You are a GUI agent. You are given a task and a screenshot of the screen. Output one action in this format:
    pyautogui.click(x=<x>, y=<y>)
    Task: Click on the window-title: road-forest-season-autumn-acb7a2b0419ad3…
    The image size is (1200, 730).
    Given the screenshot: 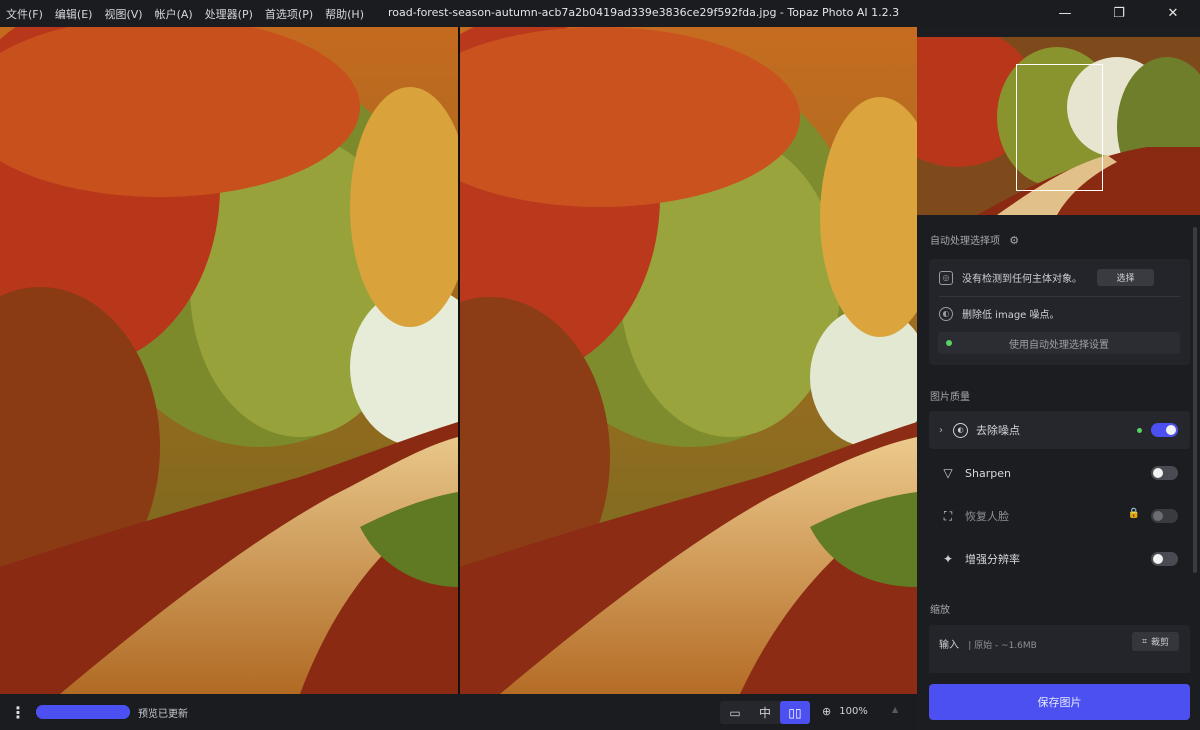 What is the action you would take?
    pyautogui.click(x=644, y=12)
    